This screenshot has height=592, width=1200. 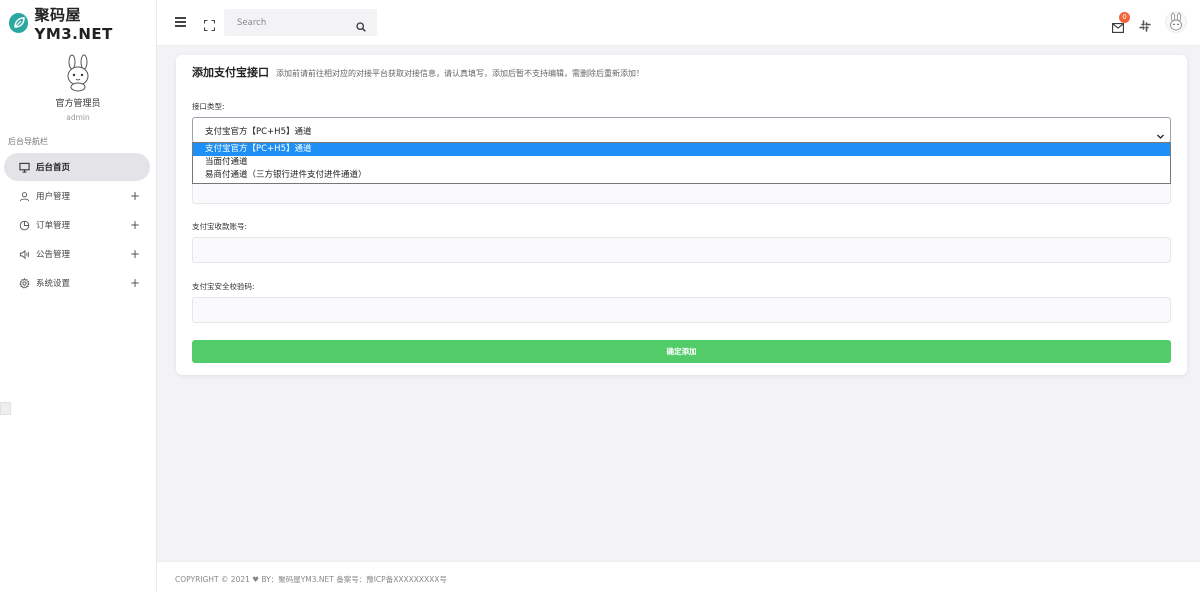 What do you see at coordinates (28, 141) in the screenshot?
I see `nav-section-title: 后台导航栏` at bounding box center [28, 141].